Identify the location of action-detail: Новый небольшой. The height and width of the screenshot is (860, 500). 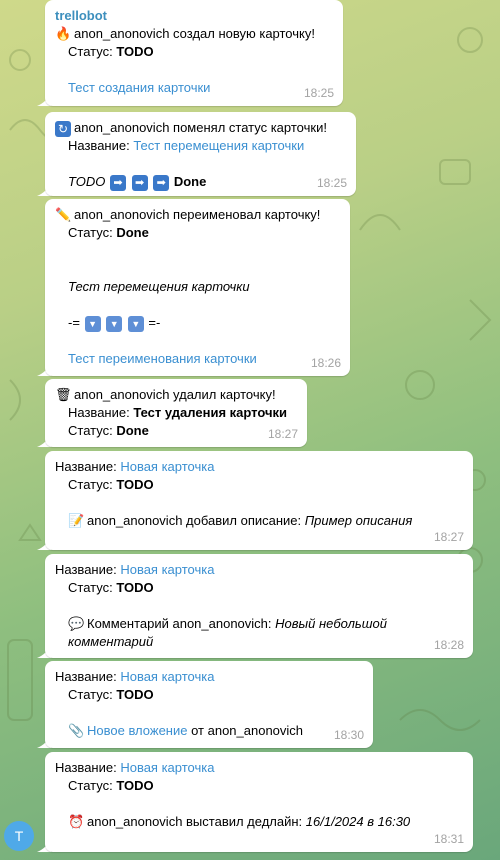
(331, 623).